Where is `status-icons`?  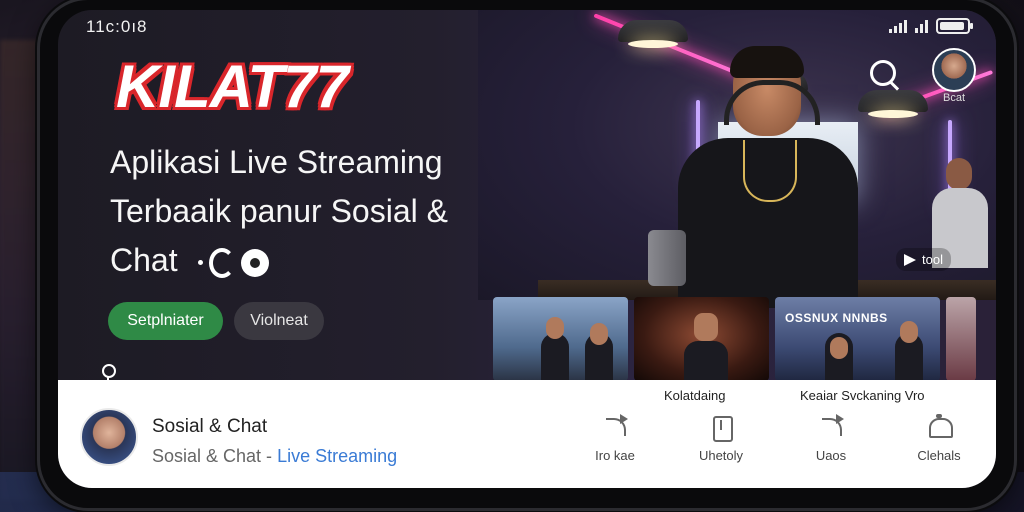
status-icons is located at coordinates (931, 26).